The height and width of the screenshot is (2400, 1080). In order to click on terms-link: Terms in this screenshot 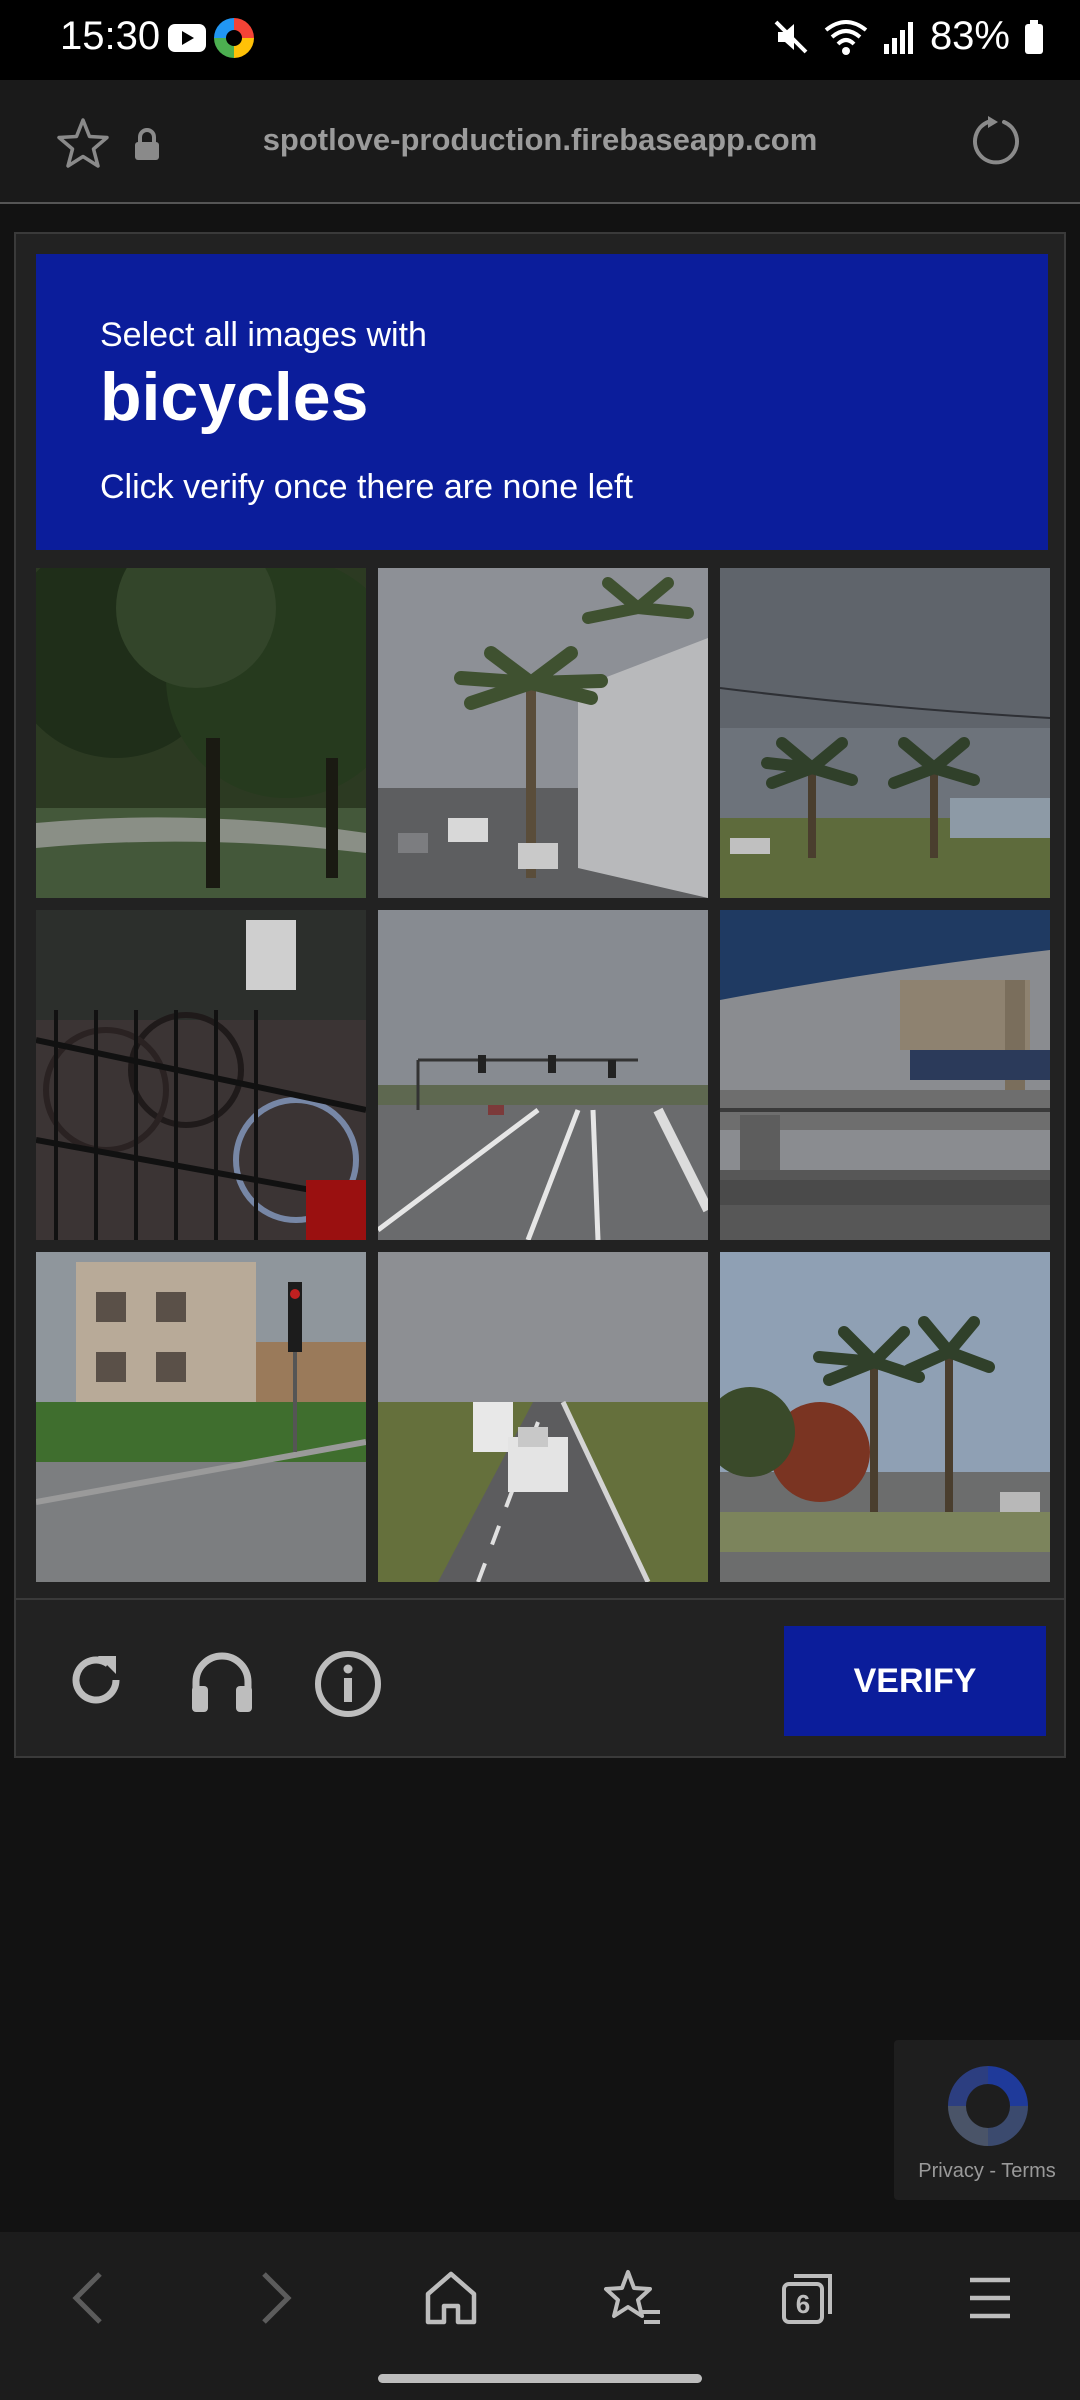, I will do `click(1028, 2171)`.